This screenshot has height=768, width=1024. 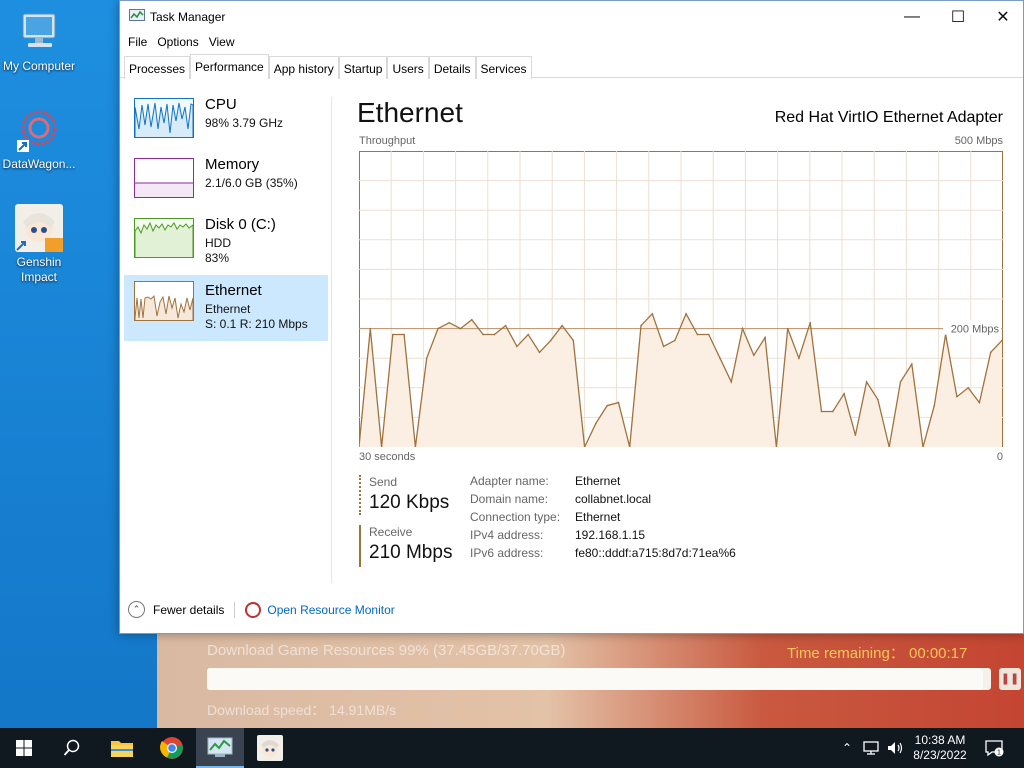 I want to click on desktop-icon-my-computer: My Computer, so click(x=39, y=41).